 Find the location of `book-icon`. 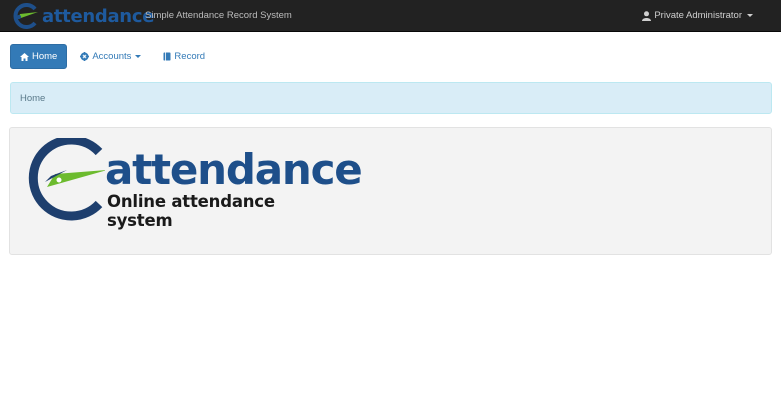

book-icon is located at coordinates (167, 56).